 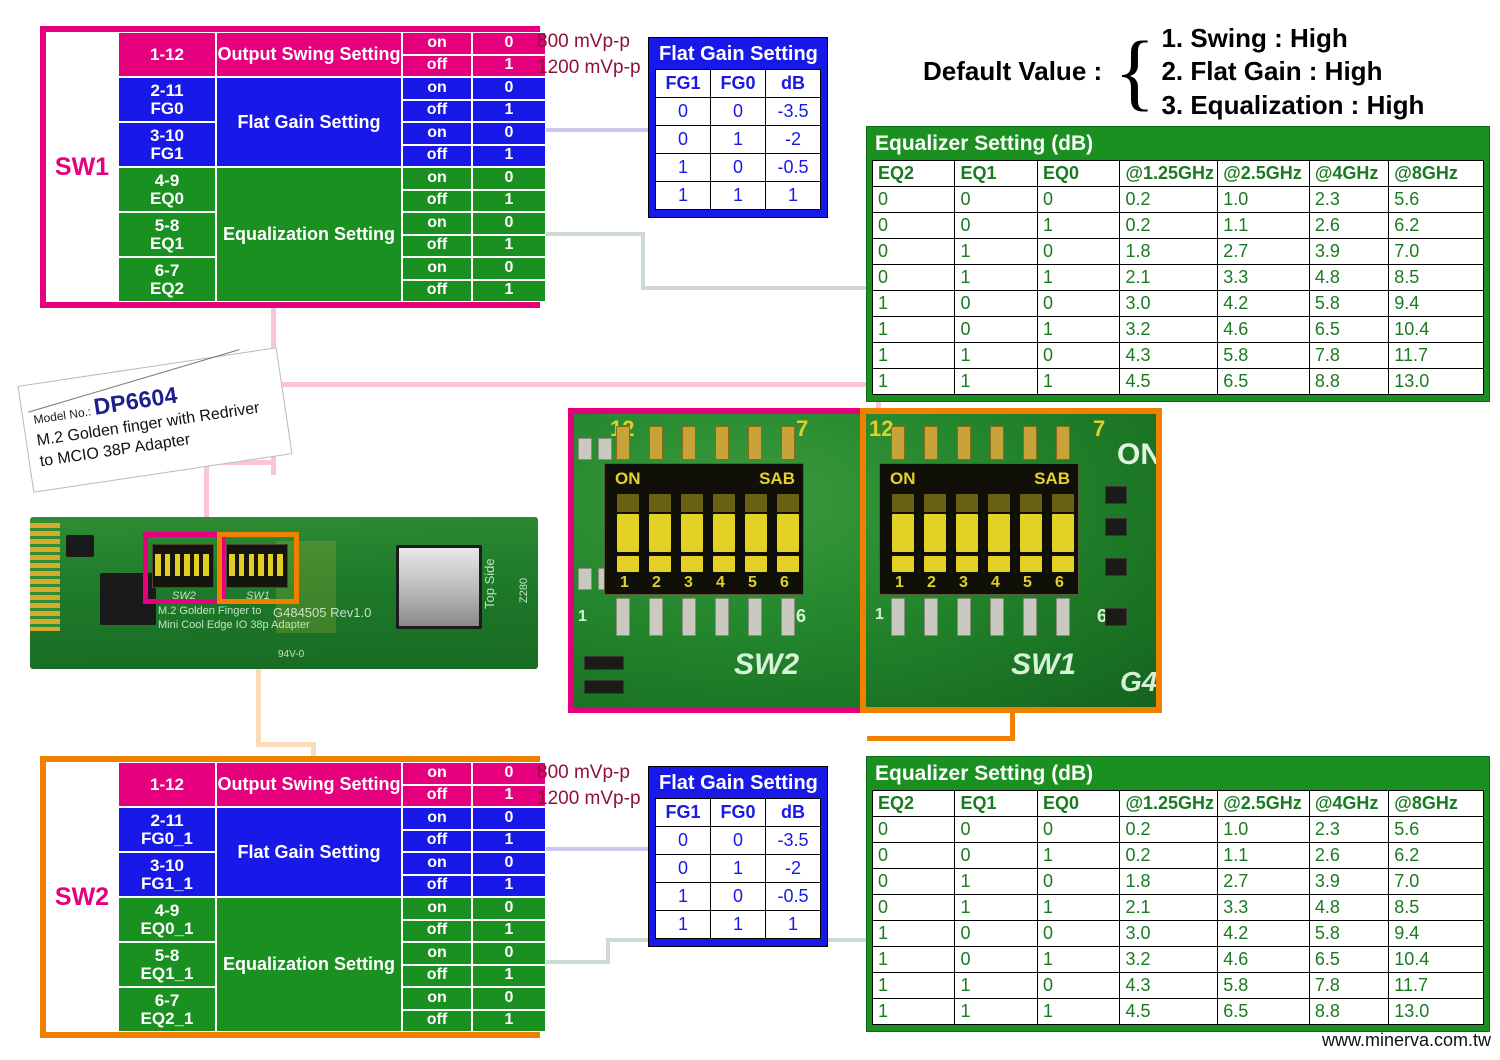 I want to click on col-eq0: EQ0, so click(x=1078, y=173).